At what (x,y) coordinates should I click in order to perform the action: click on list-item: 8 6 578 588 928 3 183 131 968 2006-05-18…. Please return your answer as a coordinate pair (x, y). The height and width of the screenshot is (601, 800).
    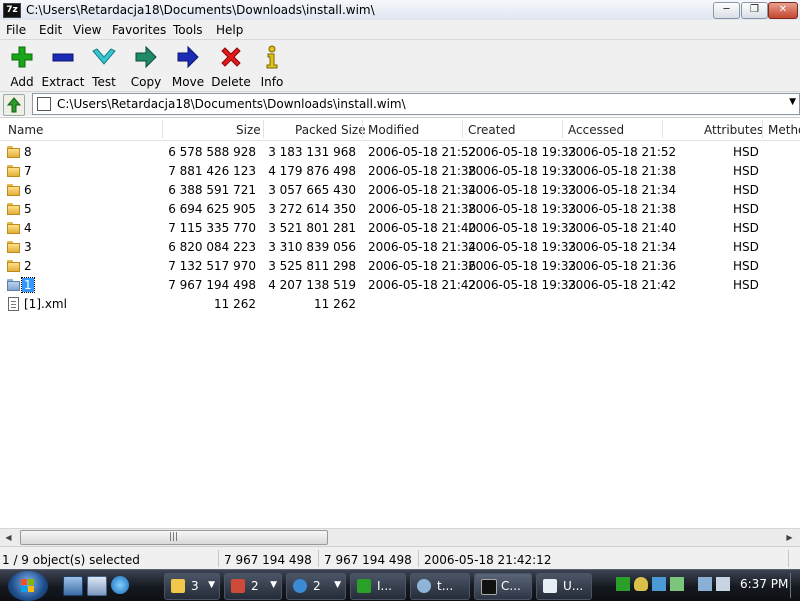
    Looking at the image, I should click on (400, 152).